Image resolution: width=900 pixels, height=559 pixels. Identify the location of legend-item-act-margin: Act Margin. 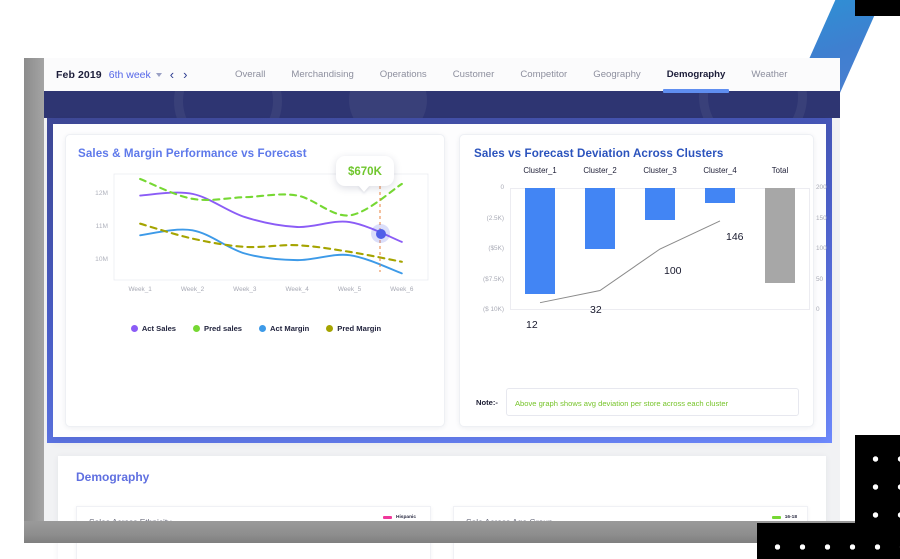
(284, 328).